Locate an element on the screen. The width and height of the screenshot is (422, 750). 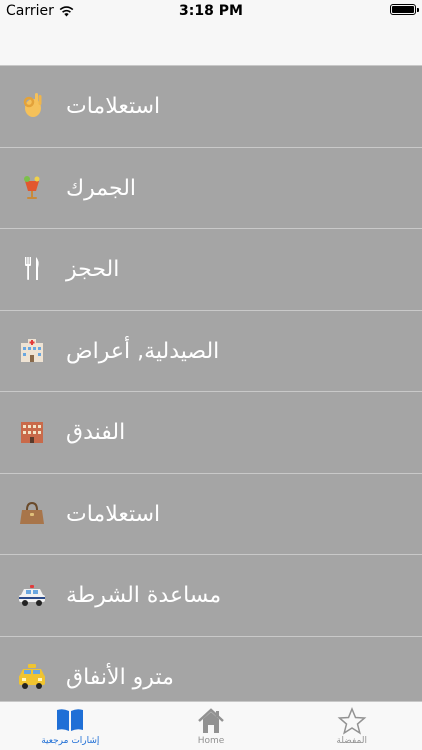
list-item: مترو الأنفاق is located at coordinates (211, 669).